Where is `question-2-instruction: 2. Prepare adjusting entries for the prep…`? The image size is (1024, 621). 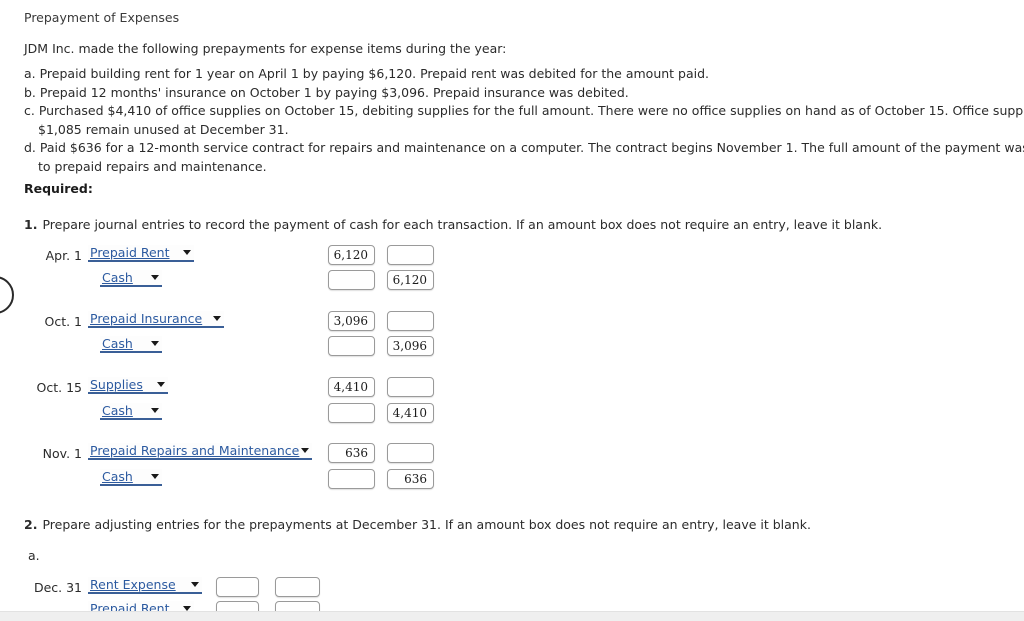
question-2-instruction: 2. Prepare adjusting entries for the prep… is located at coordinates (417, 524).